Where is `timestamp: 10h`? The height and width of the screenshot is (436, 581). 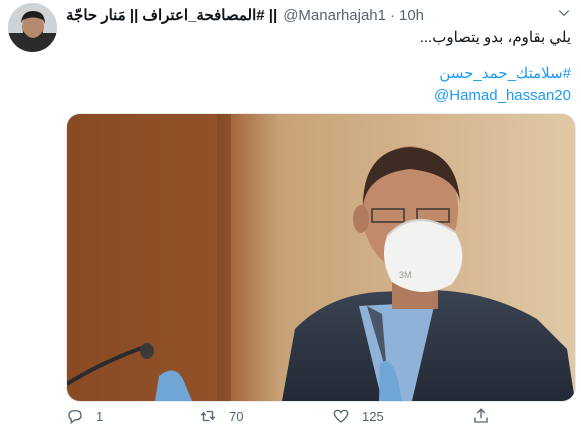 timestamp: 10h is located at coordinates (411, 15).